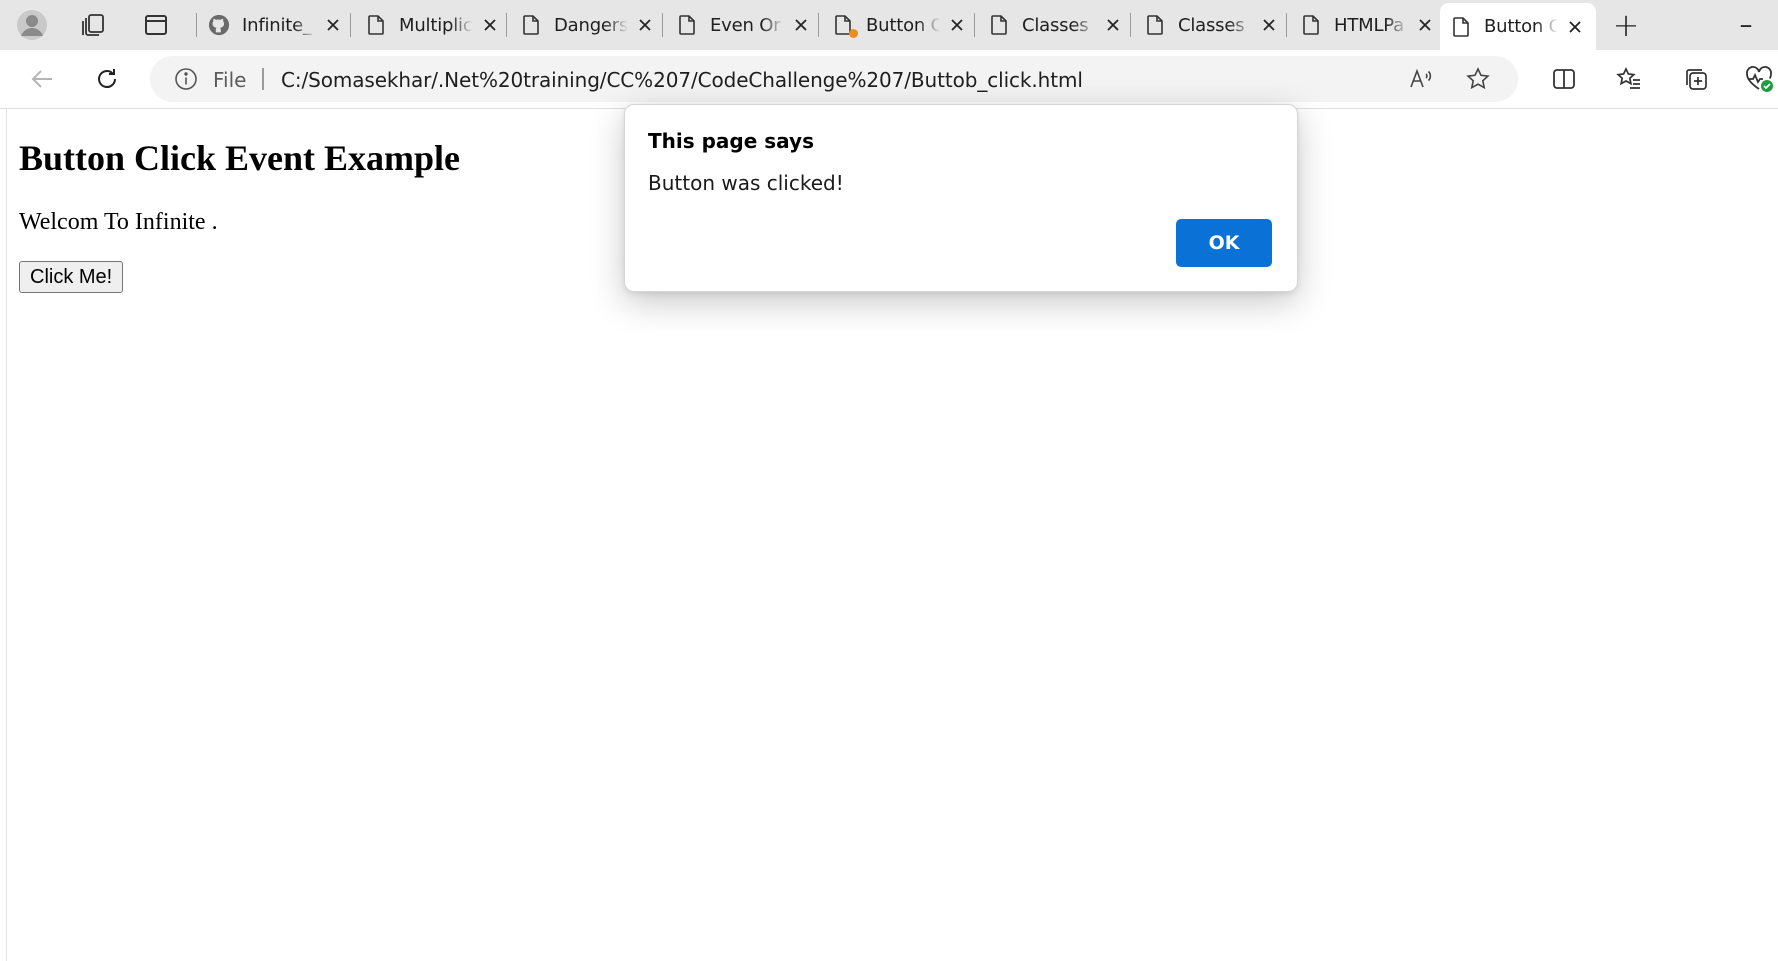  I want to click on profile-avatar-icon, so click(32, 25).